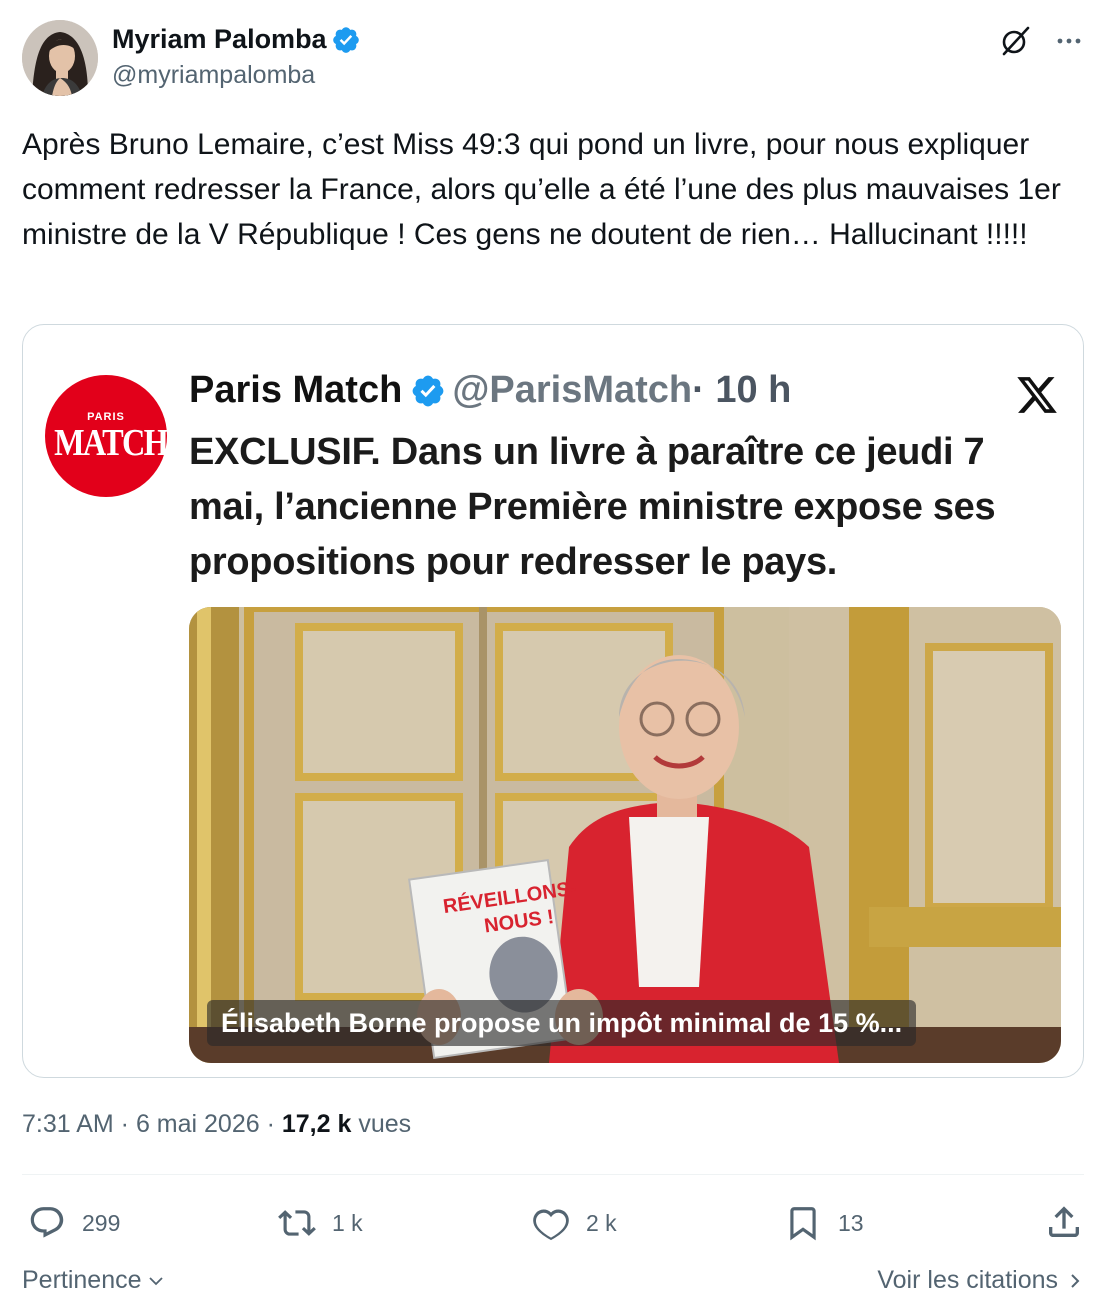 This screenshot has height=1306, width=1108. I want to click on x-logo-icon, so click(1037, 395).